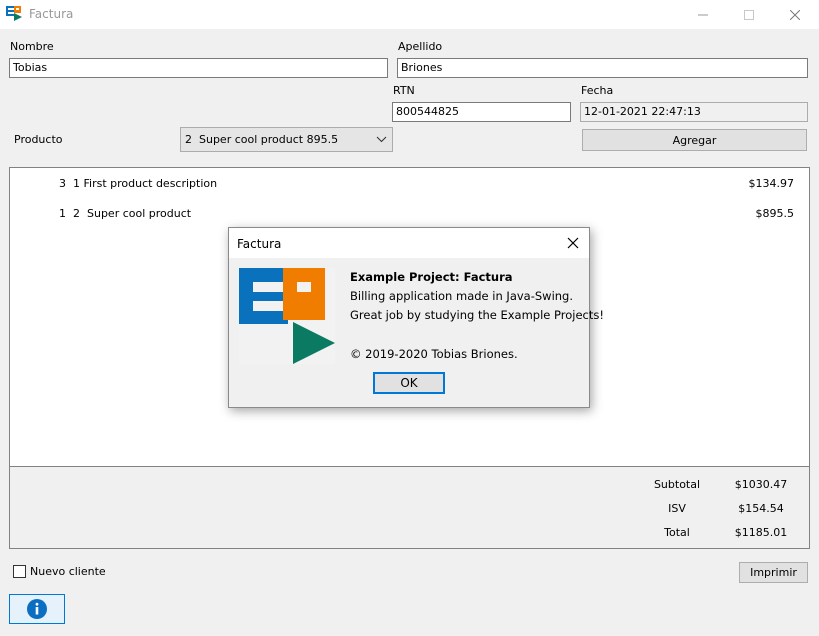 Image resolution: width=819 pixels, height=636 pixels. I want to click on subtotal-value: $1030.47, so click(761, 484).